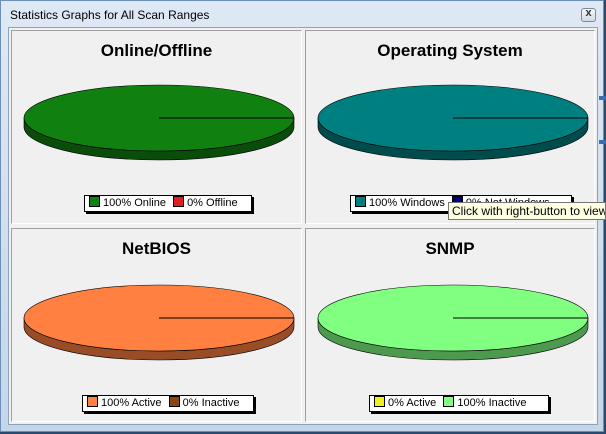 The image size is (606, 434). I want to click on chart-title: SNMP, so click(450, 248).